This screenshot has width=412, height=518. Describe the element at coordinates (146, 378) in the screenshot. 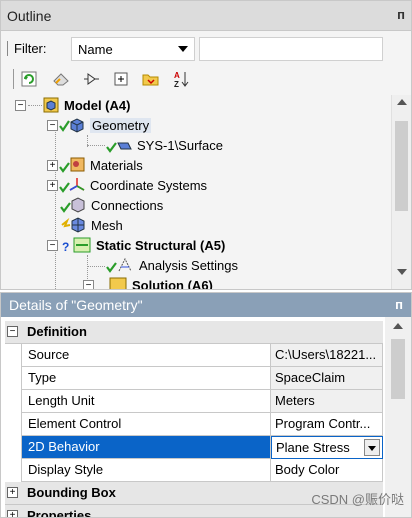

I see `property-label: Type` at that location.